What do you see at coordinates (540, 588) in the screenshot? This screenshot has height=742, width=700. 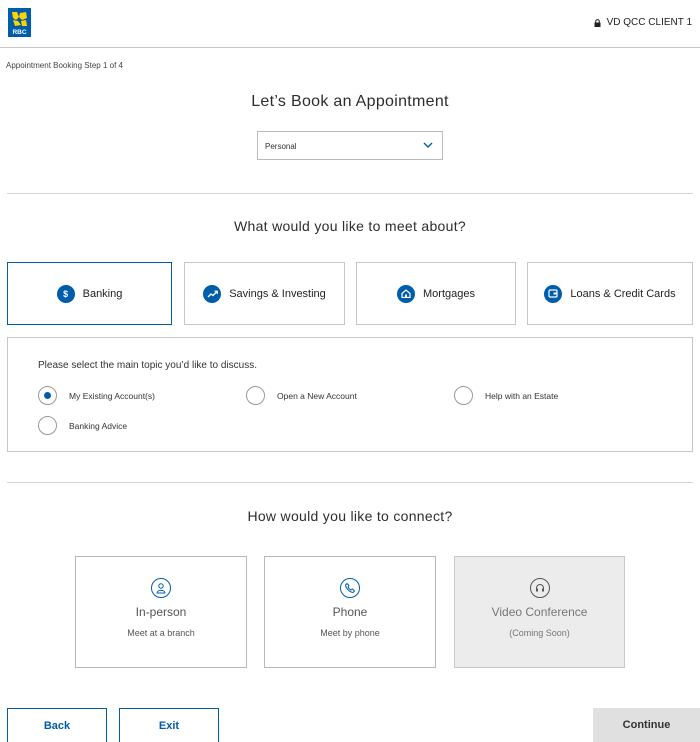 I see `headset-icon` at bounding box center [540, 588].